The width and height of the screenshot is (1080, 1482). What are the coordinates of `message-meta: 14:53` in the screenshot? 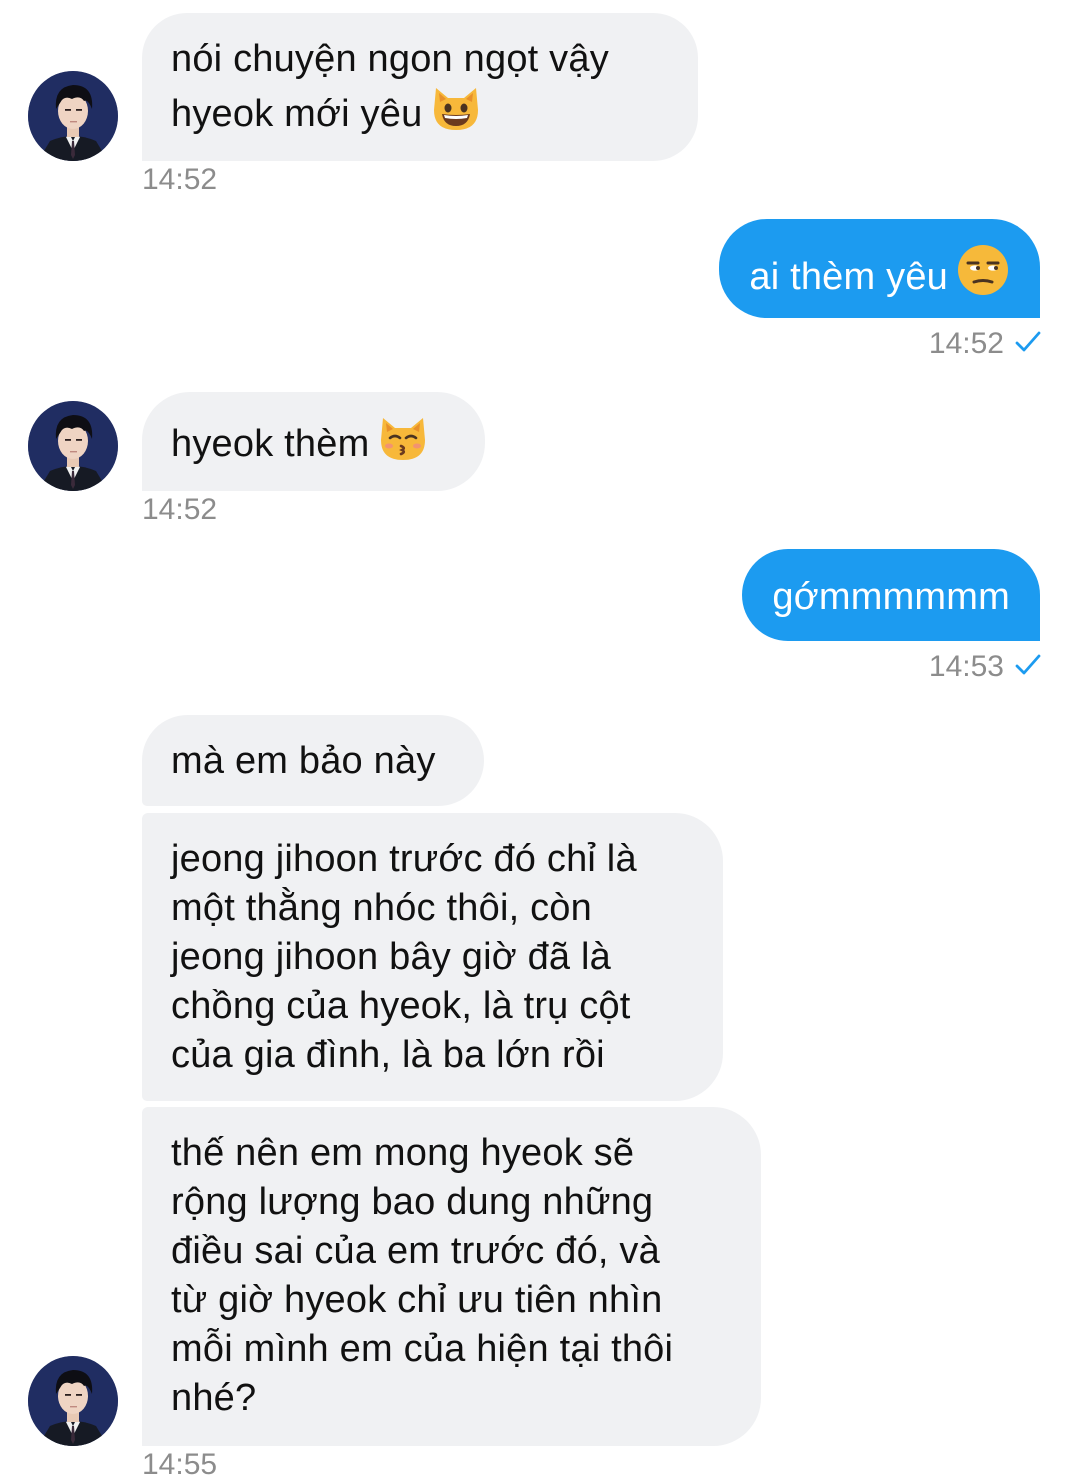 It's located at (985, 667).